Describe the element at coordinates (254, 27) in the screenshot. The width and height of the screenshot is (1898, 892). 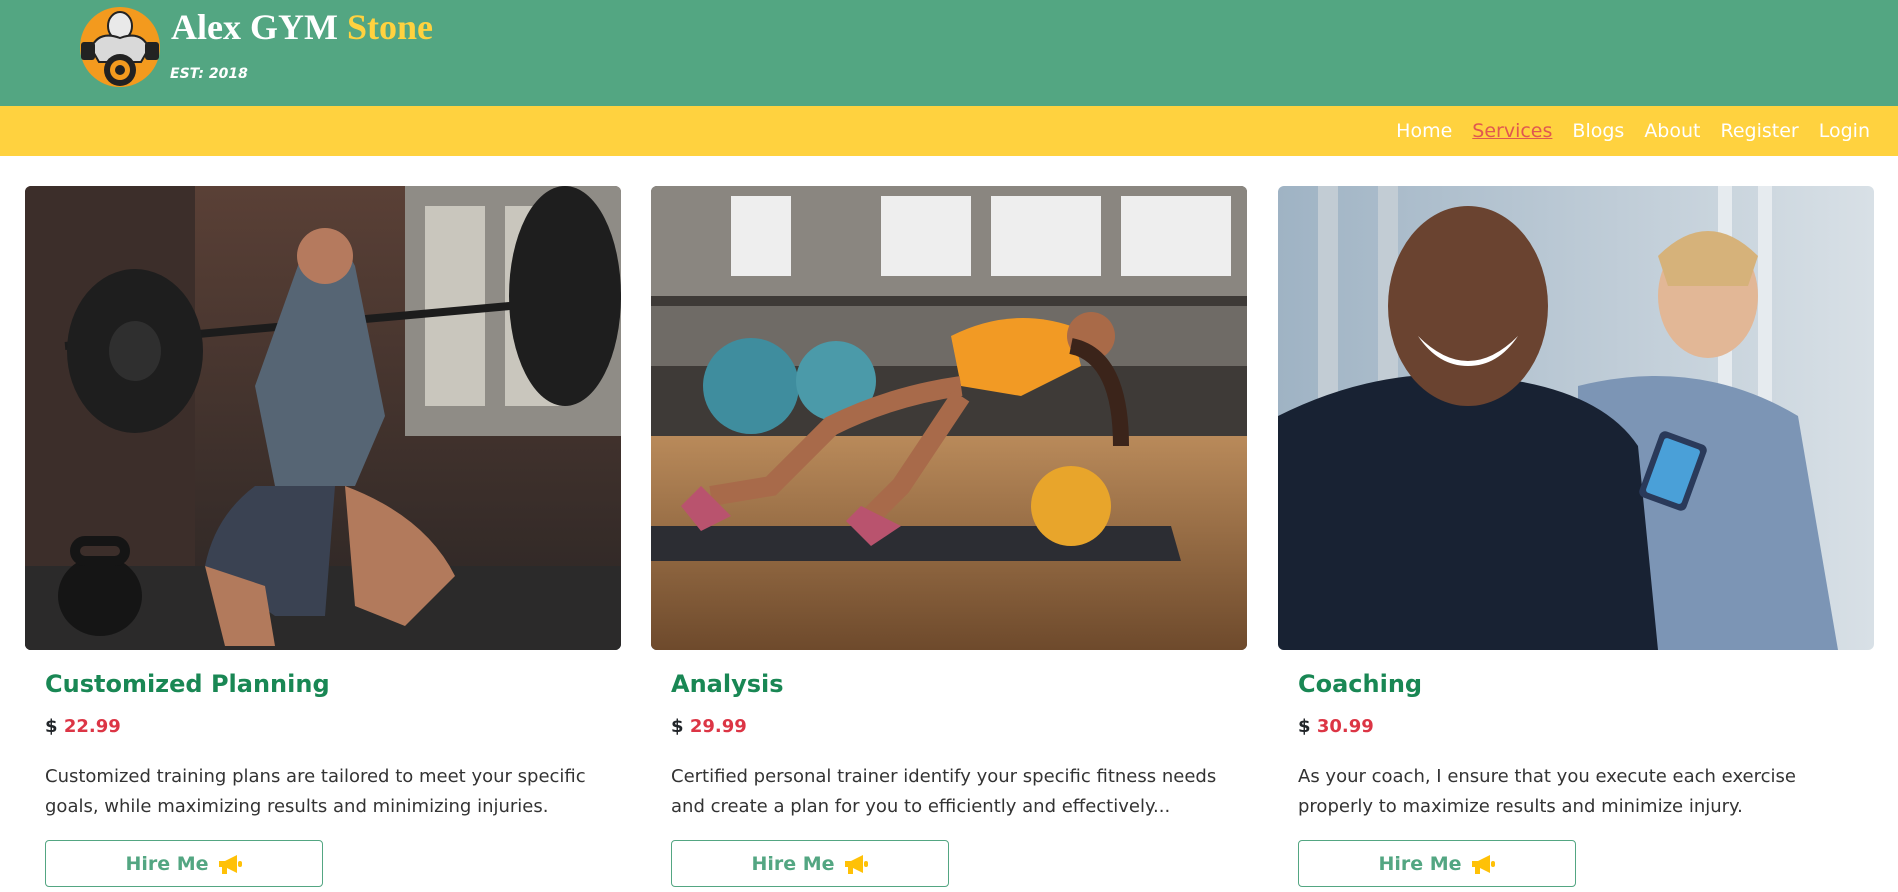
I see `brand-main-text: Alex GYM` at that location.